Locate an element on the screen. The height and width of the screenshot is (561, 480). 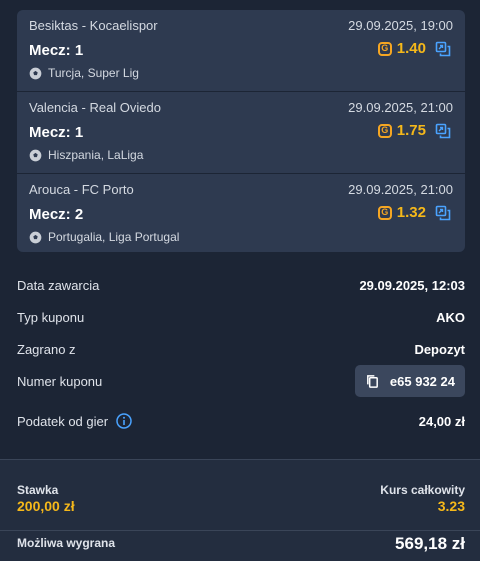
tax-label: Podatek od gier is located at coordinates (63, 421).